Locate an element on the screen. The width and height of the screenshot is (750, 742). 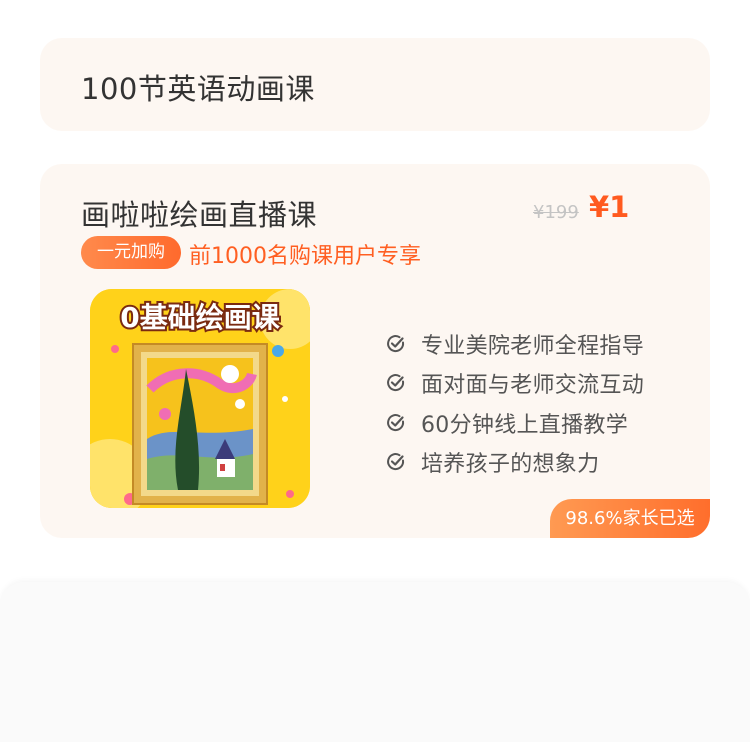
feature-item: 60分钟线上直播教学 is located at coordinates (515, 423).